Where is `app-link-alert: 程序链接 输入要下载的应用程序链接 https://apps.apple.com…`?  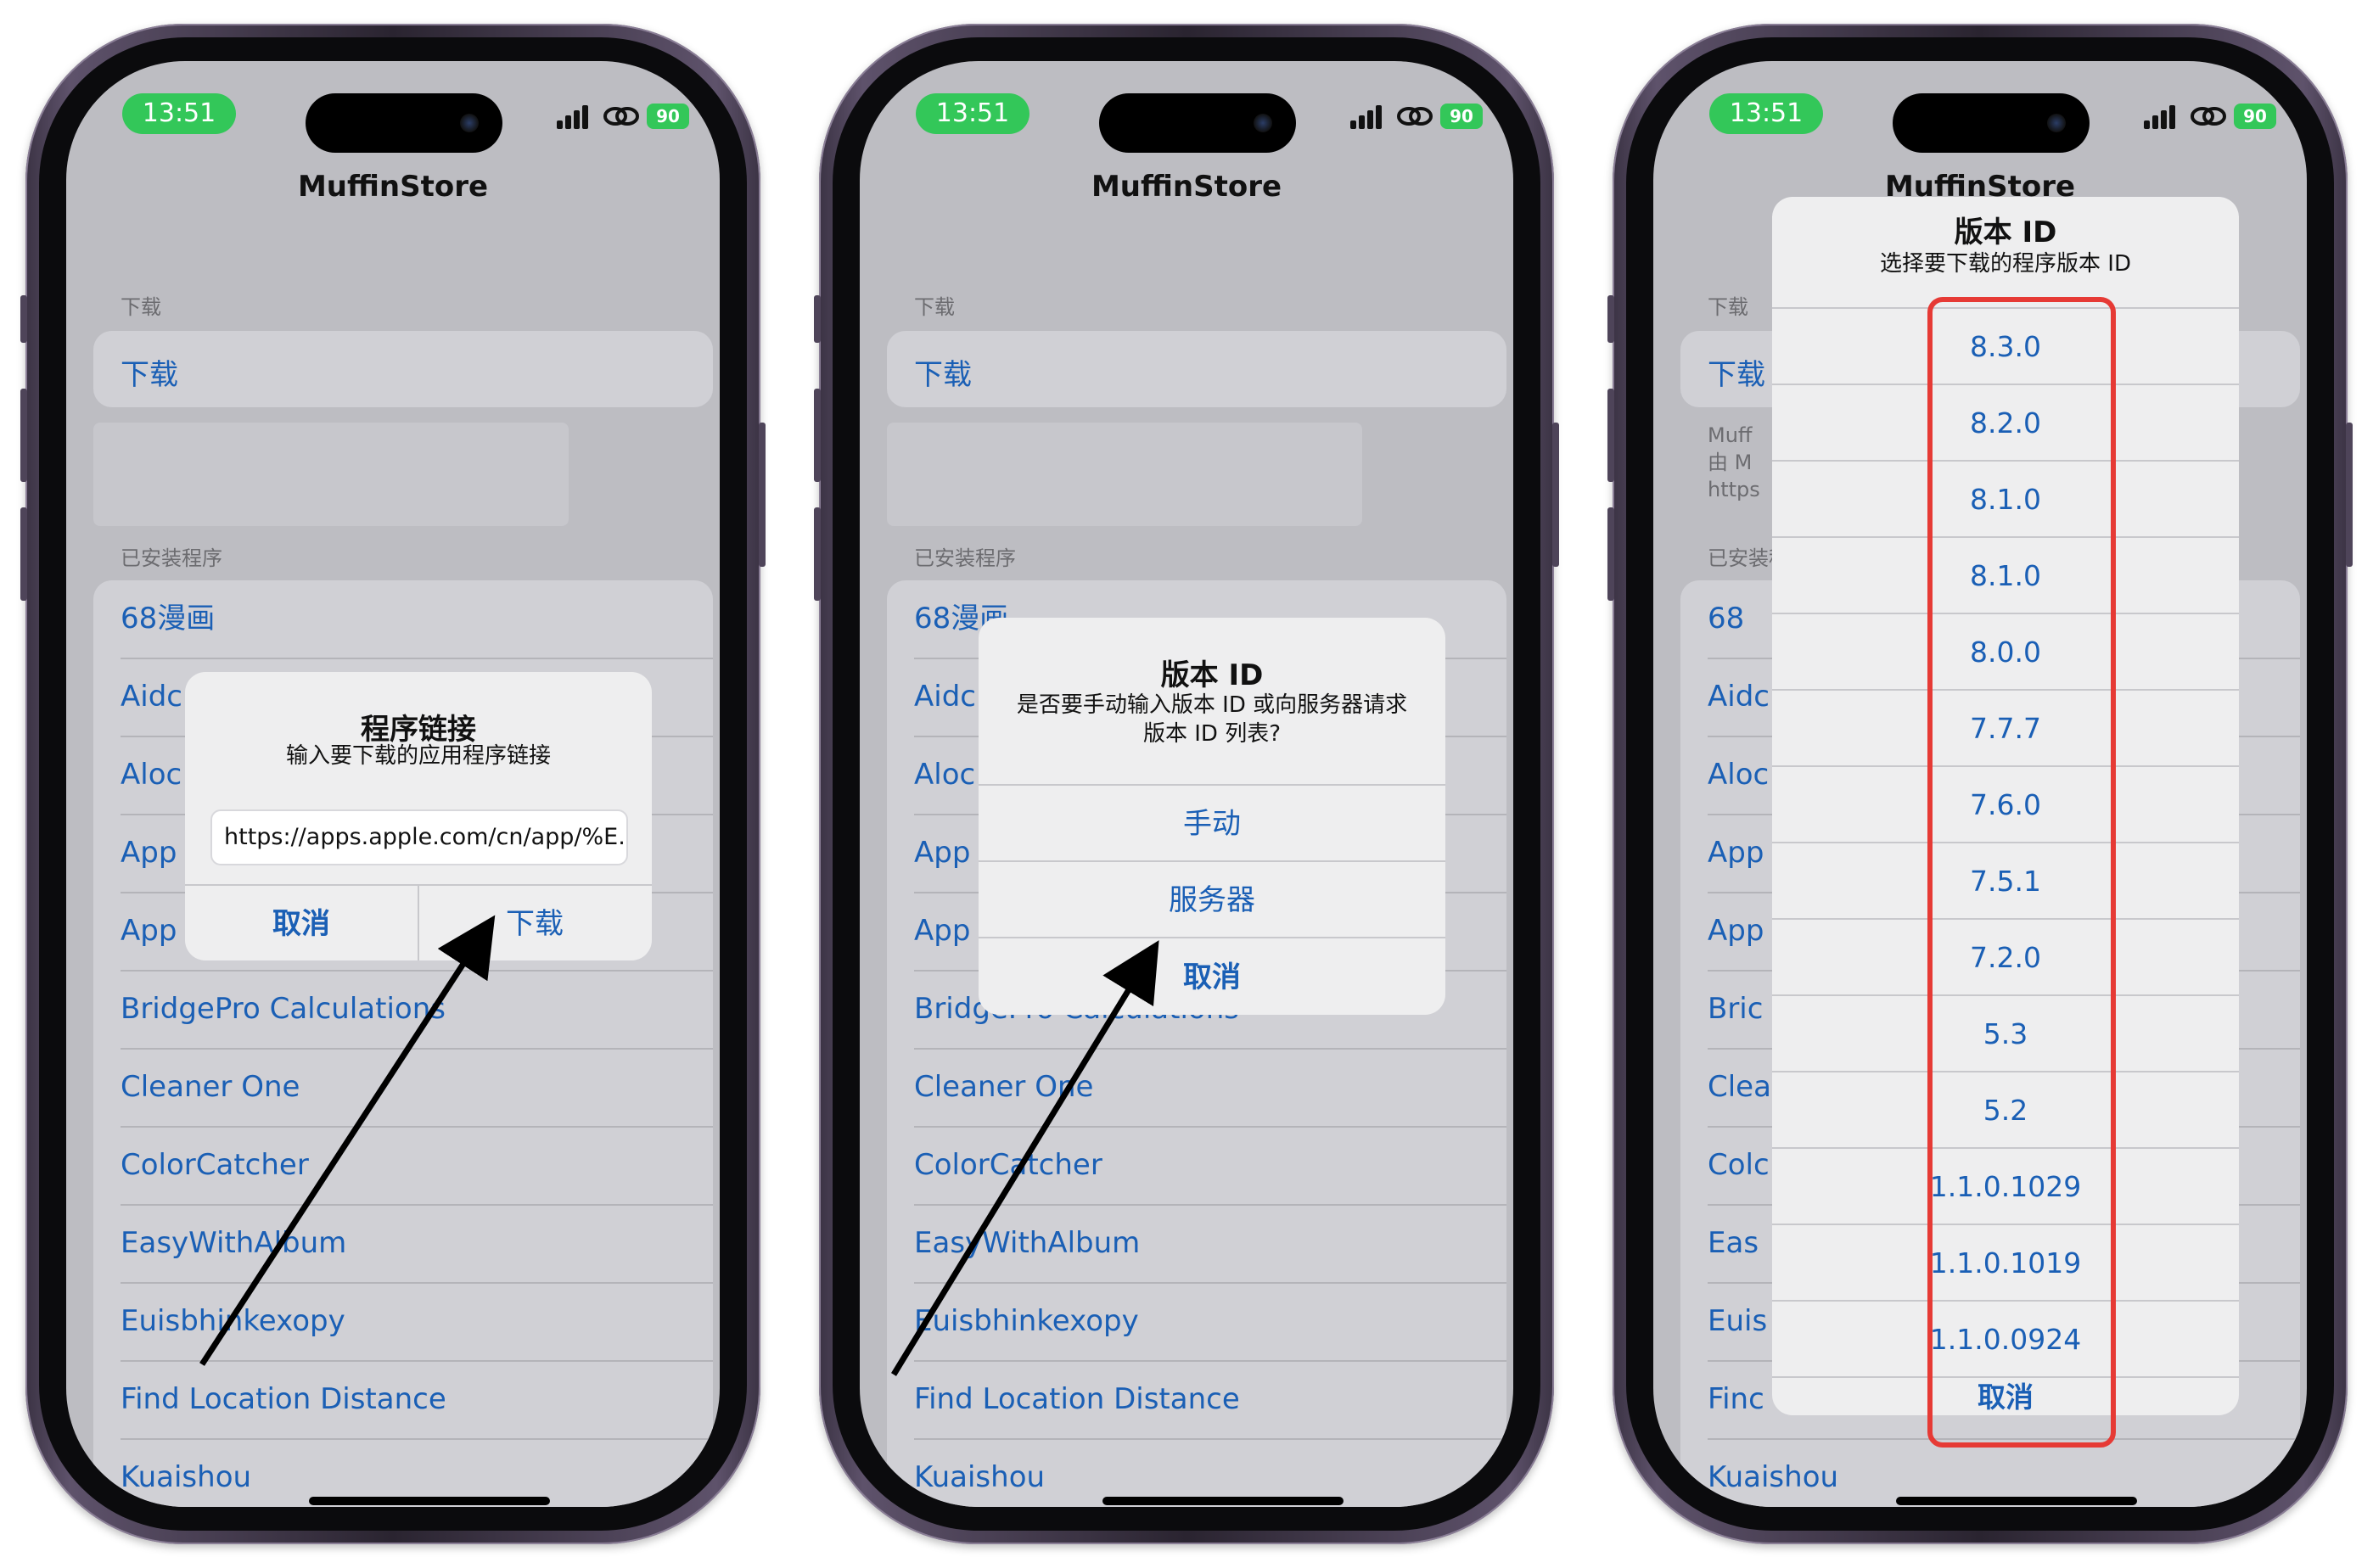
app-link-alert: 程序链接 输入要下载的应用程序链接 https://apps.apple.com… is located at coordinates (418, 816).